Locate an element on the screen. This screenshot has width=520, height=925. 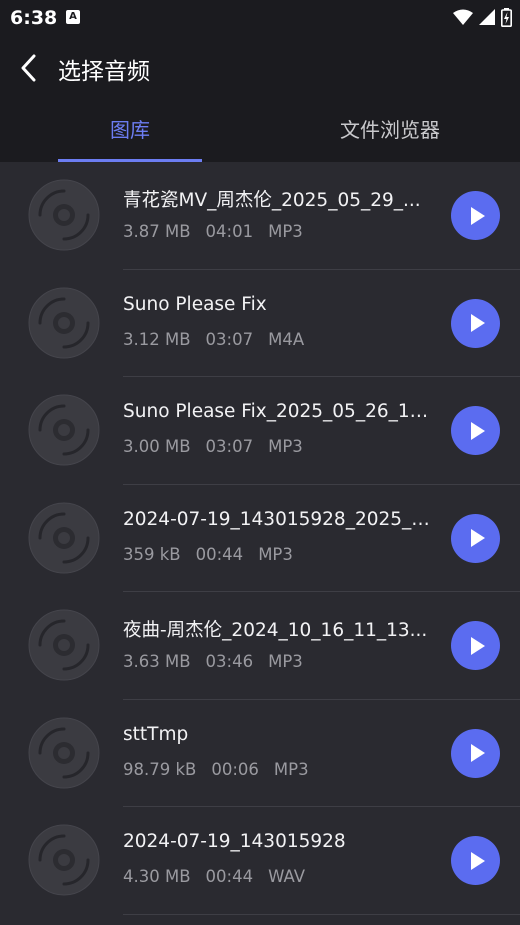
back-button is located at coordinates (28, 68).